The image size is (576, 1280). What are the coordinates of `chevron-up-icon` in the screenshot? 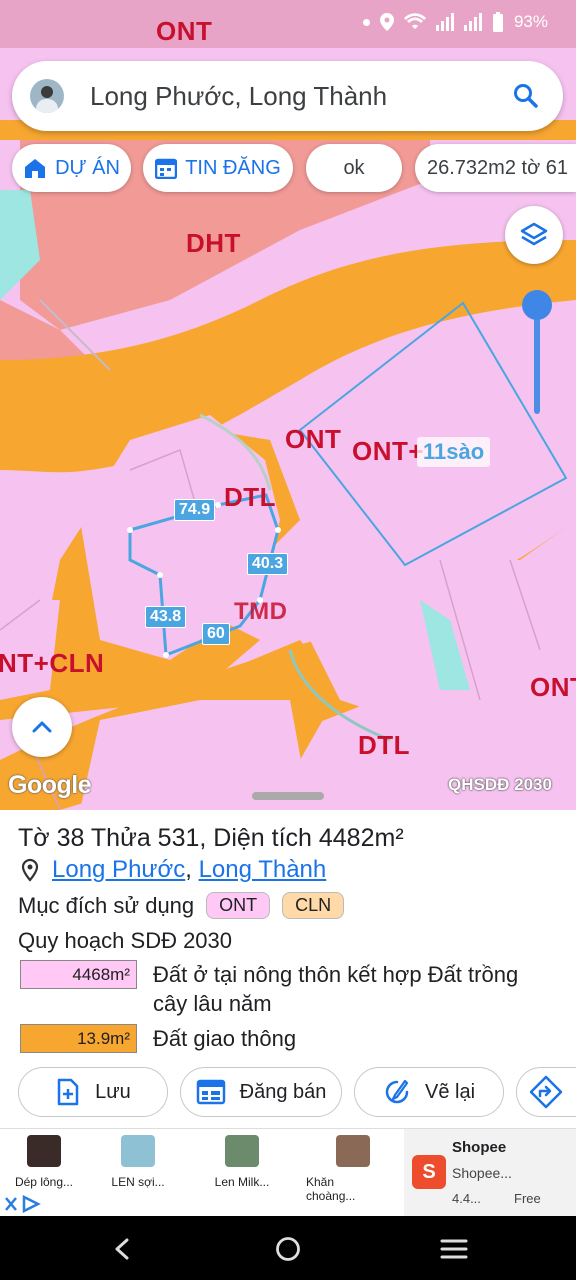 It's located at (42, 727).